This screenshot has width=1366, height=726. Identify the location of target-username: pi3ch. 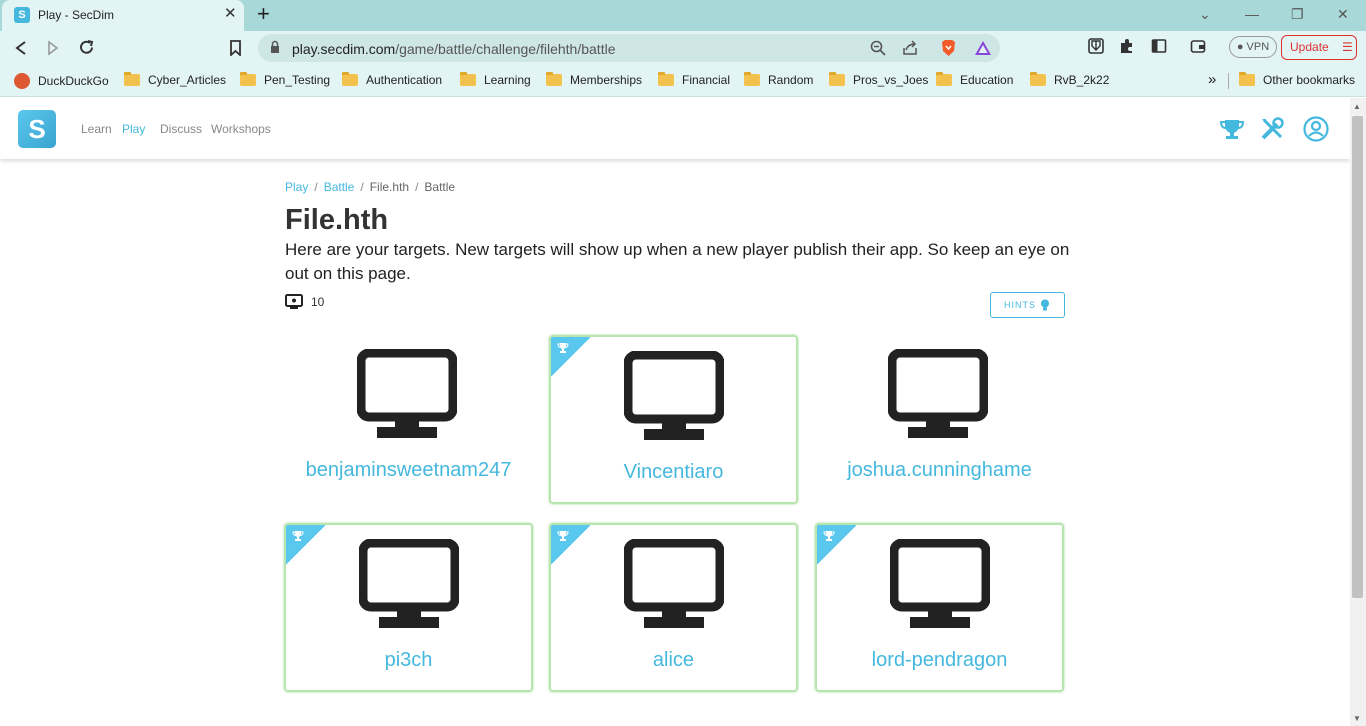
(408, 660).